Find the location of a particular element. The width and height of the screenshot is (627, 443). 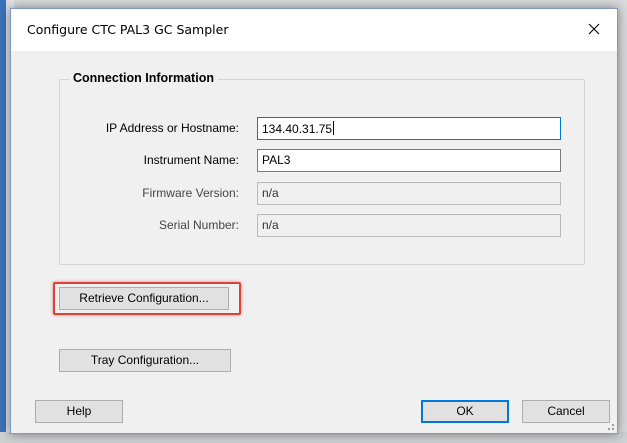

serial-number-label: Serial Number: is located at coordinates (198, 225).